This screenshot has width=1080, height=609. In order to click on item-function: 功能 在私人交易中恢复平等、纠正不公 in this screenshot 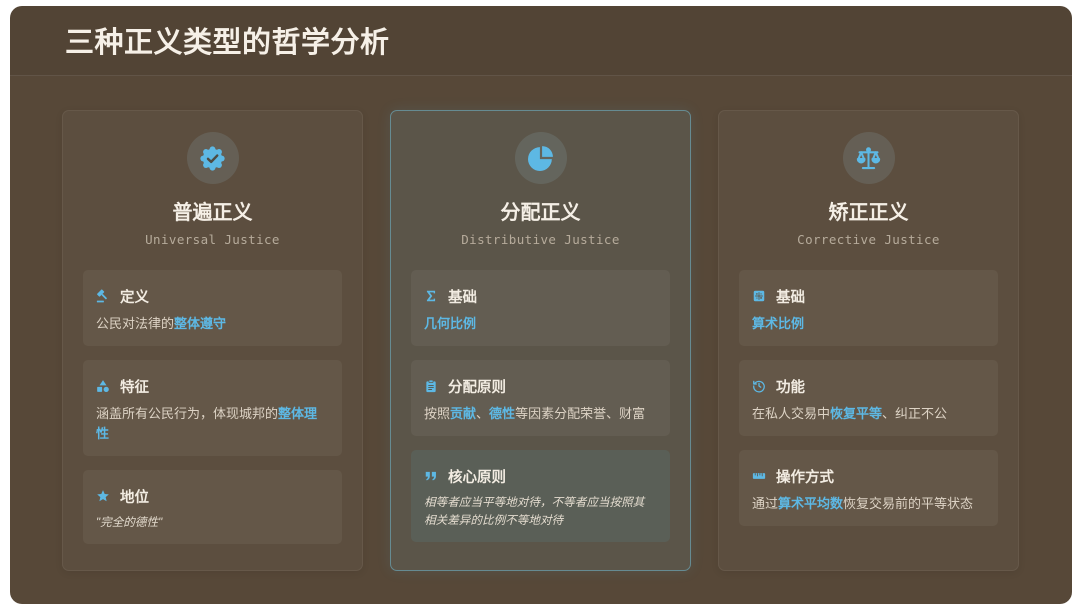, I will do `click(868, 398)`.